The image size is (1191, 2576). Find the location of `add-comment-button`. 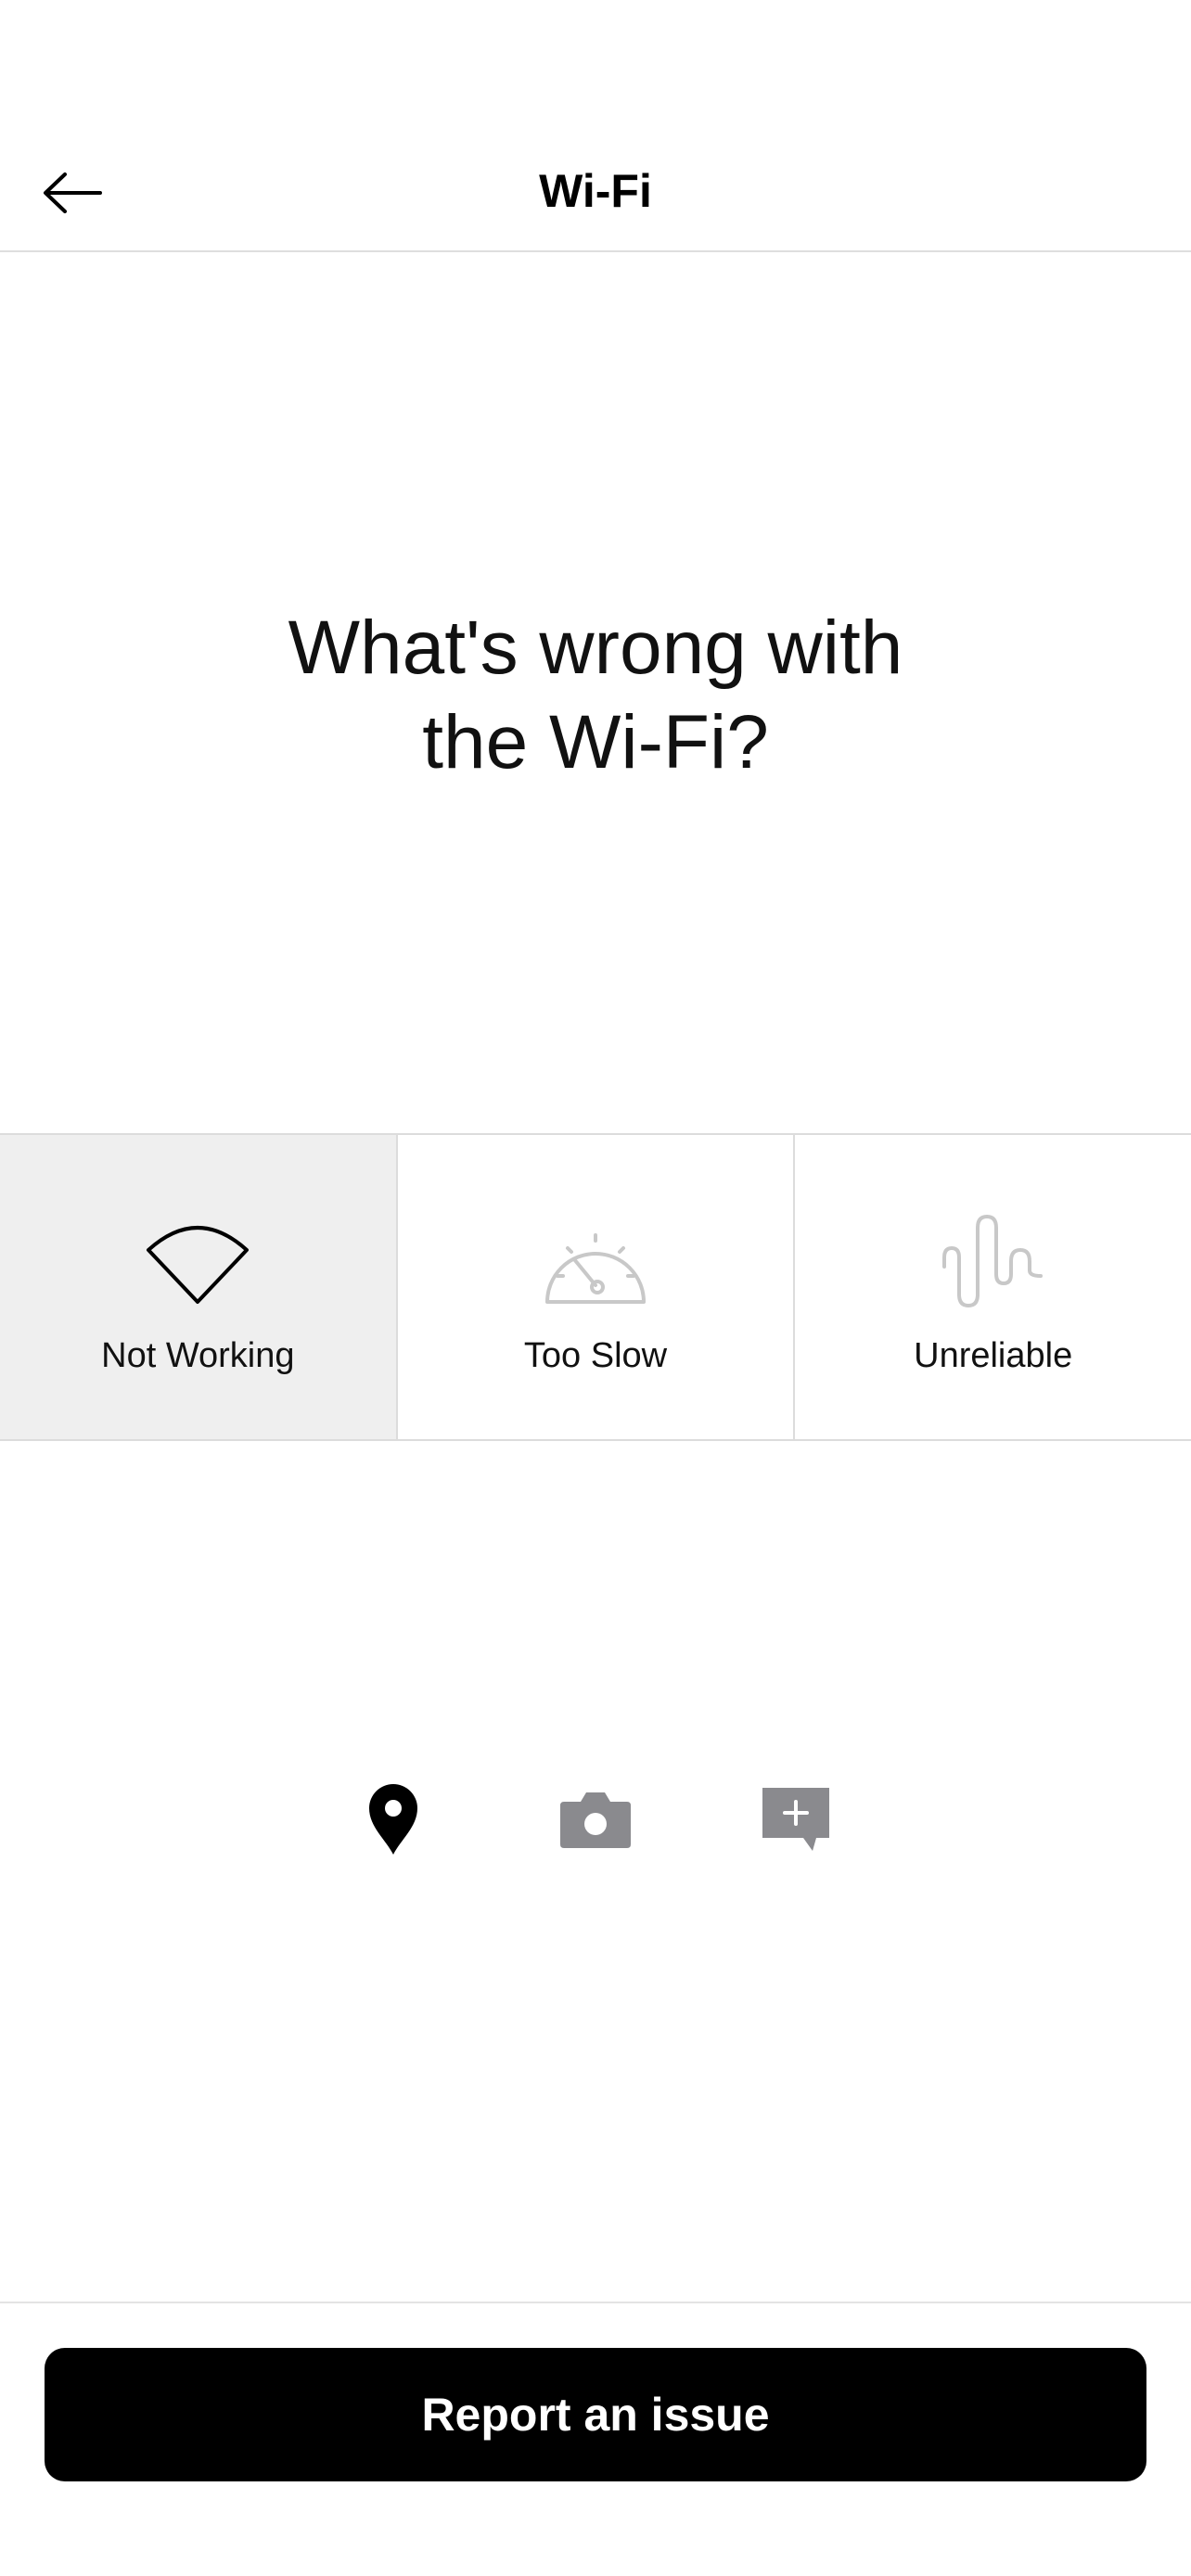

add-comment-button is located at coordinates (795, 1820).